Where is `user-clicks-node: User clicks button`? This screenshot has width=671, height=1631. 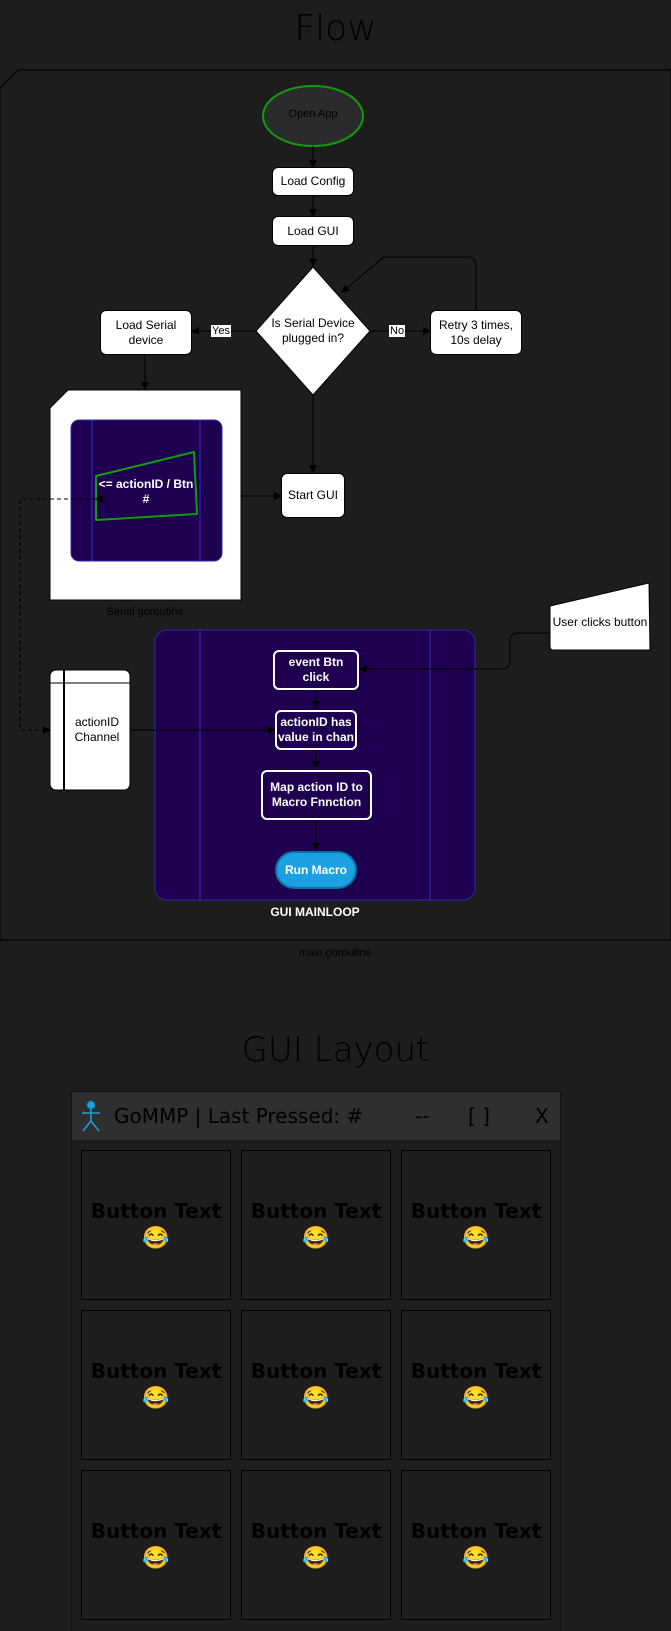 user-clicks-node: User clicks button is located at coordinates (600, 622).